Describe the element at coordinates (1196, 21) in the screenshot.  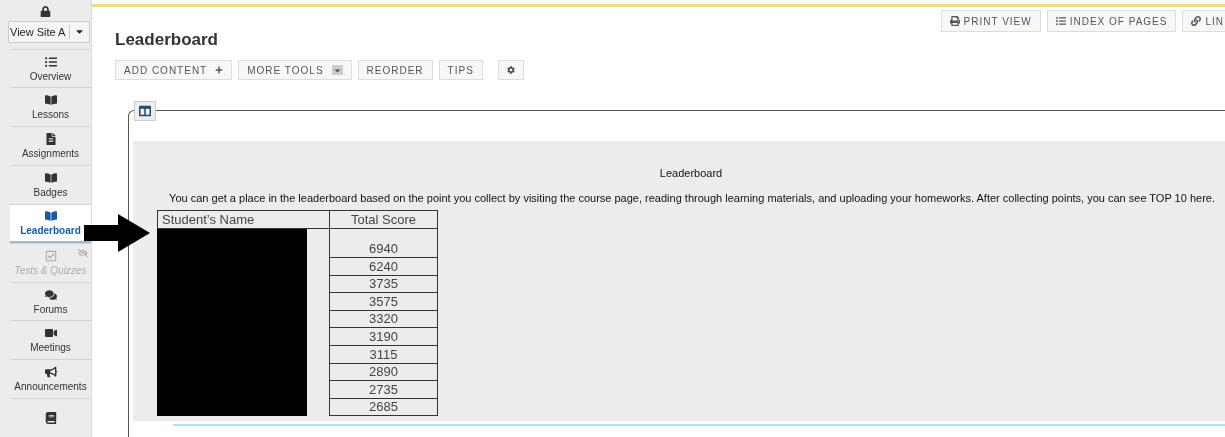
I see `link-icon` at that location.